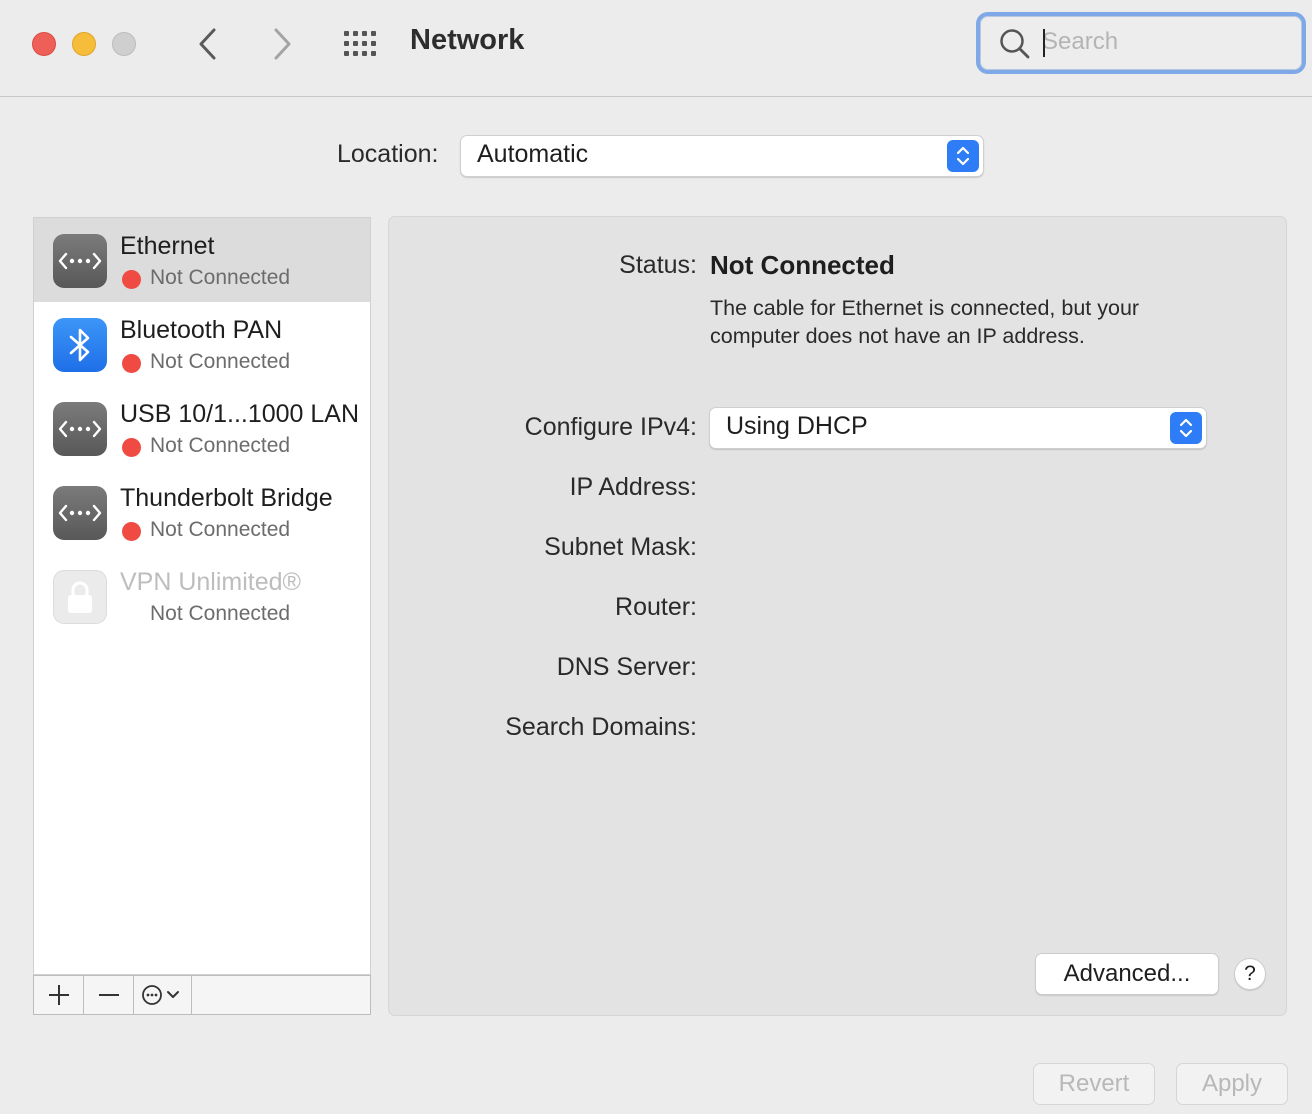  What do you see at coordinates (202, 995) in the screenshot?
I see `services-toolbar` at bounding box center [202, 995].